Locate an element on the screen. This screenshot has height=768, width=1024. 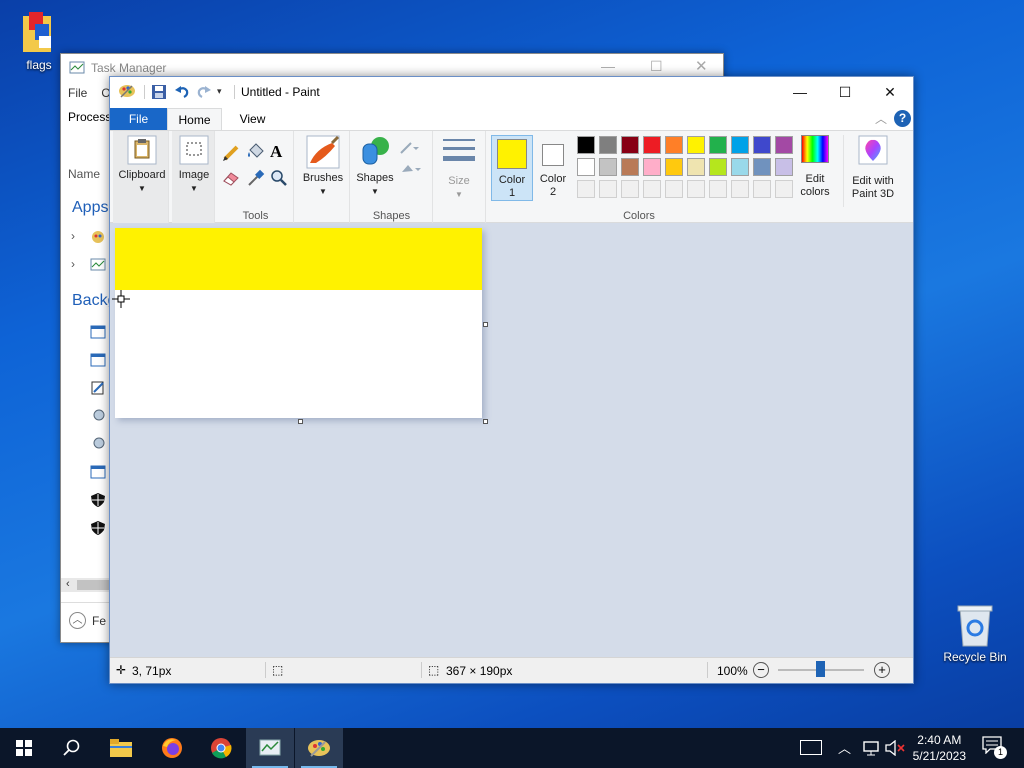
tools-group: A Tools is located at coordinates (256, 177).